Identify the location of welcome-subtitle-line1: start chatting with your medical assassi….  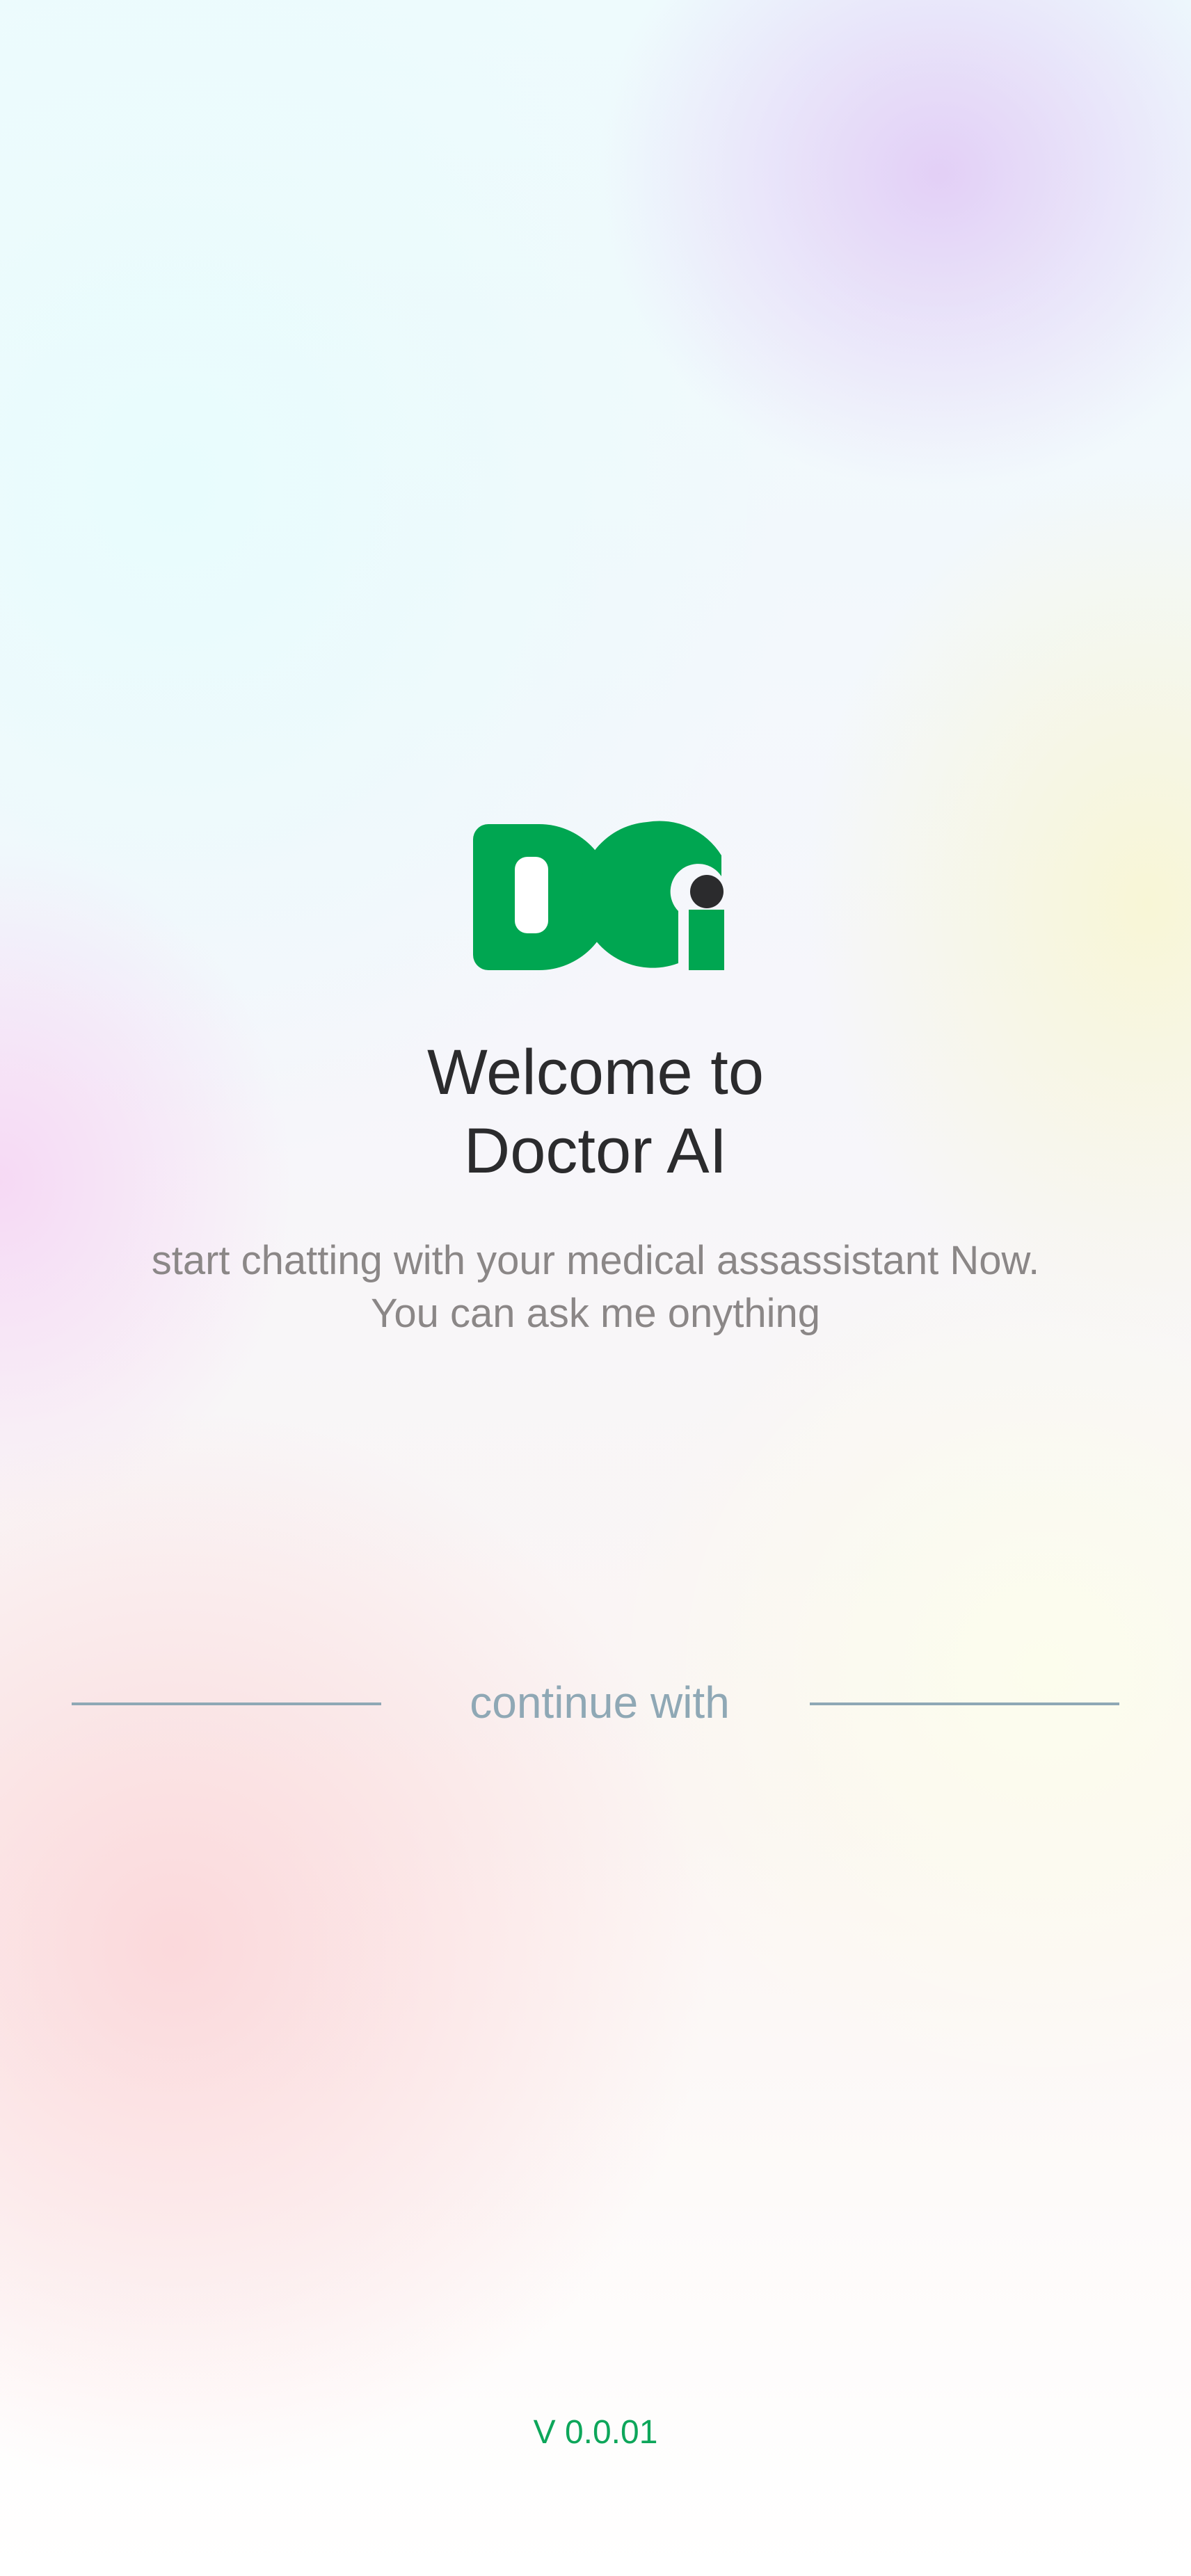
(595, 1260).